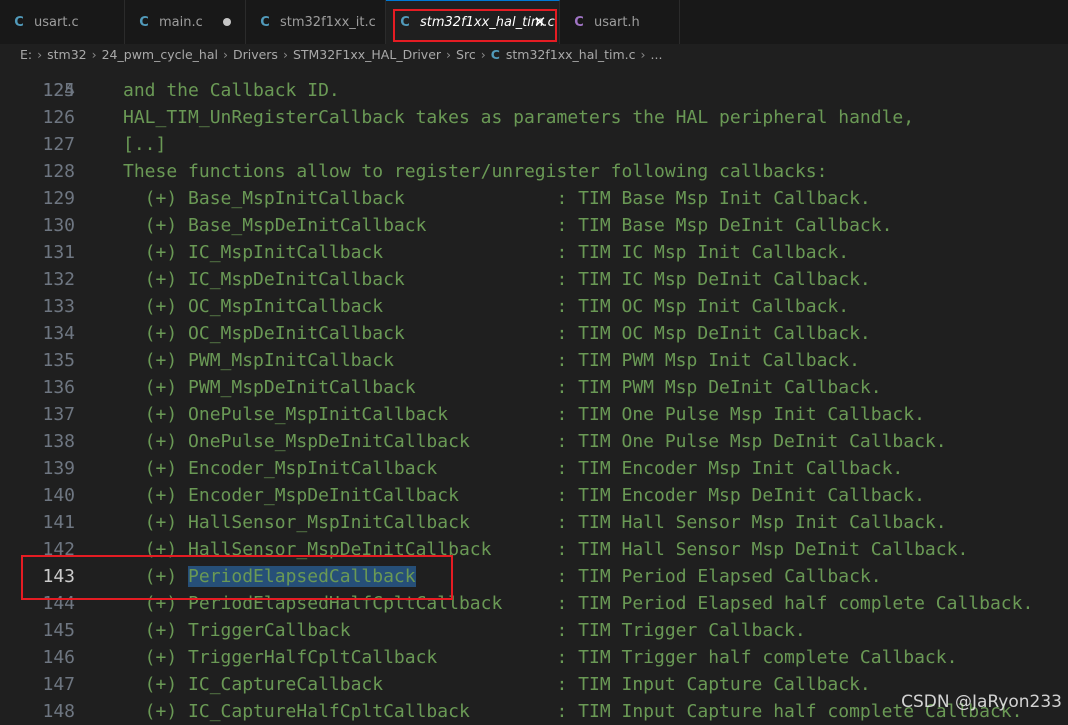 This screenshot has width=1068, height=725. I want to click on line-number: 131, so click(58, 252).